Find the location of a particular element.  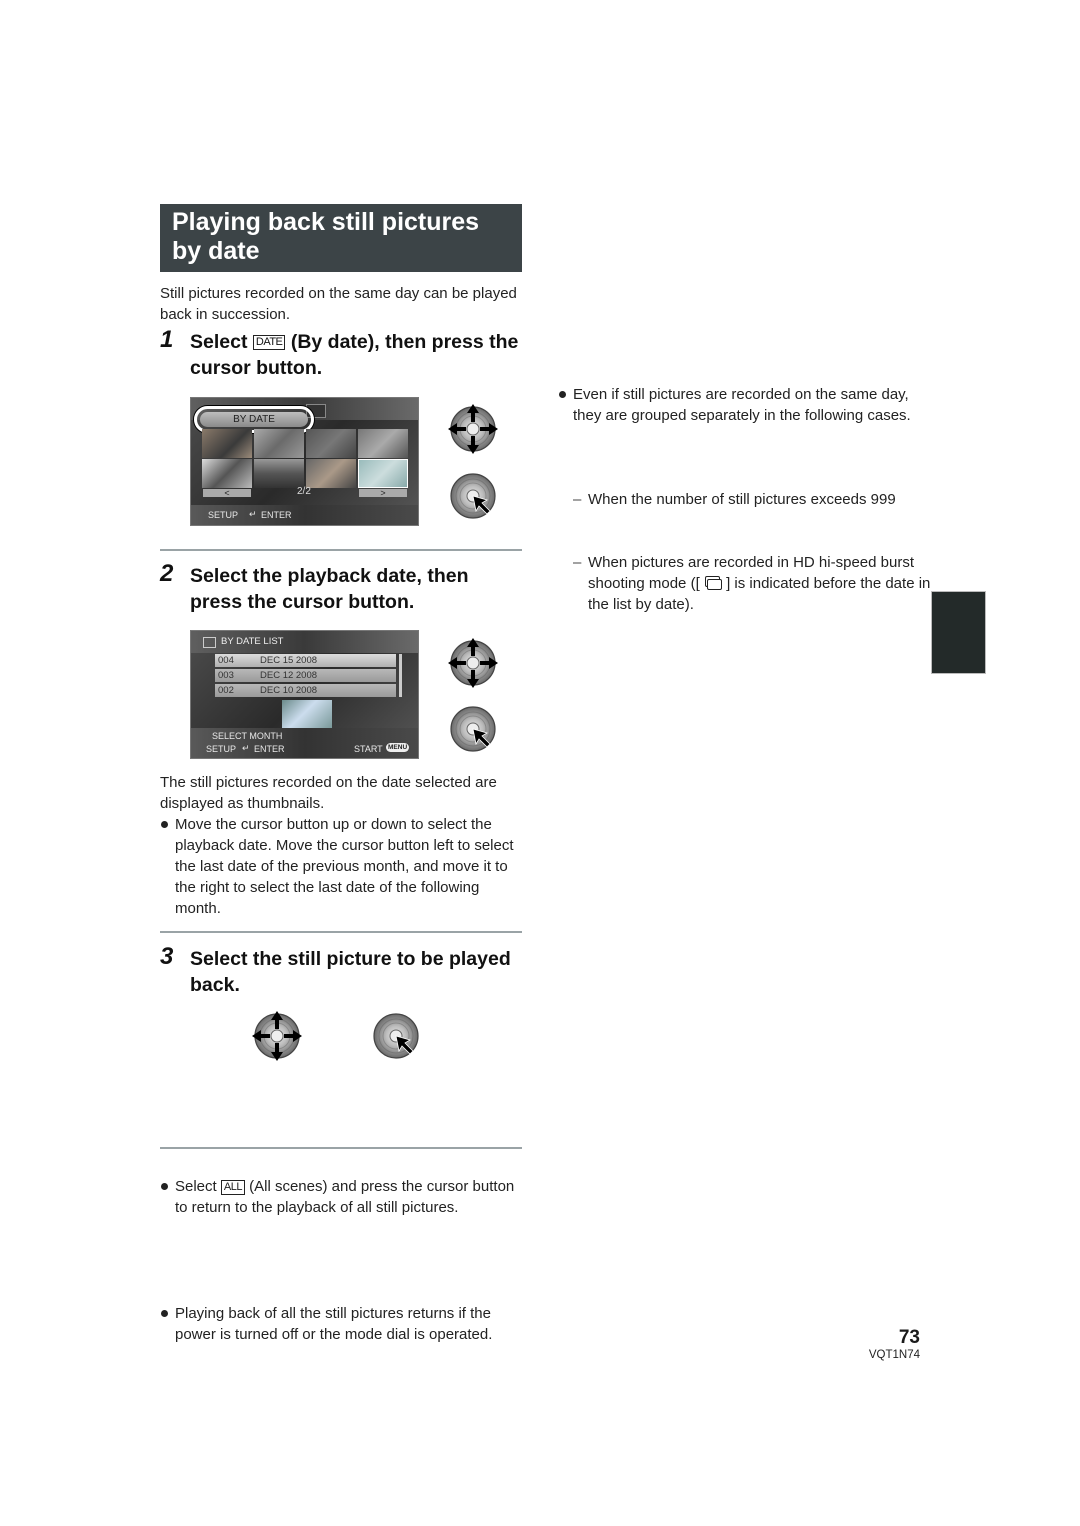

lcd-footer: SELECT MONTH SETUP ↵ ENTER START MENU is located at coordinates (304, 743).